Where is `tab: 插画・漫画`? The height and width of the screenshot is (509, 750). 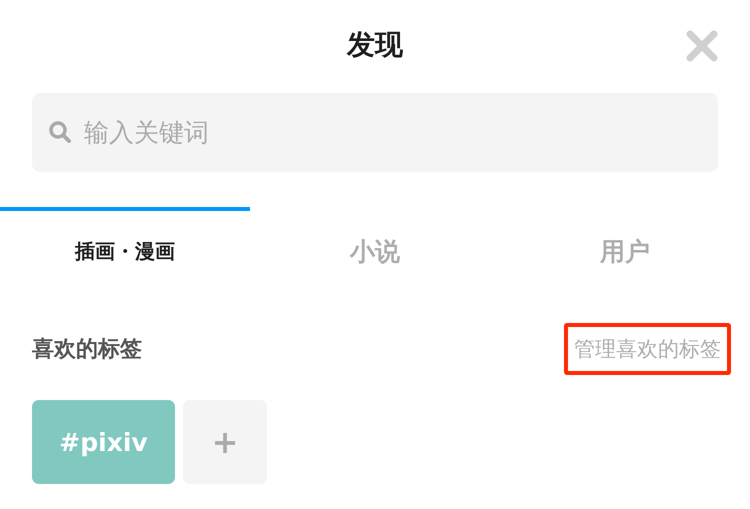
tab: 插画・漫画 is located at coordinates (125, 252).